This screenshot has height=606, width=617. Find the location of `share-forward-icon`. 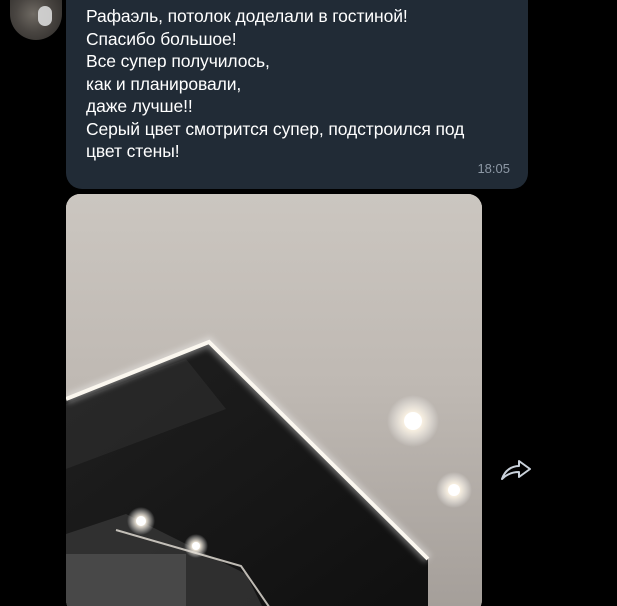

share-forward-icon is located at coordinates (516, 470).